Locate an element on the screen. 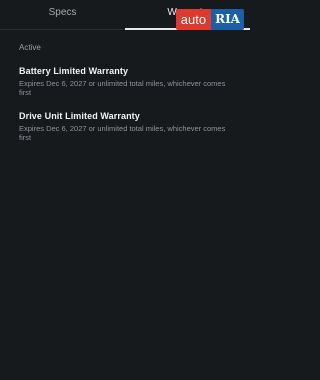 The image size is (320, 380). watermark-auto-text: auto is located at coordinates (193, 19).